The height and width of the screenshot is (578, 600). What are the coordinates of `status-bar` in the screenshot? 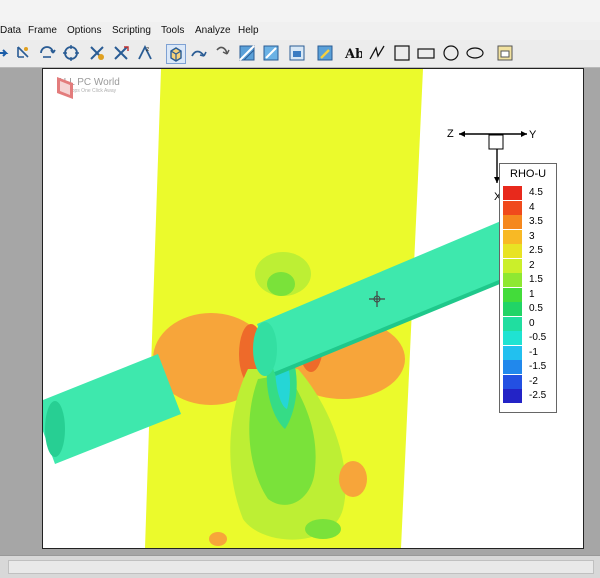 It's located at (300, 566).